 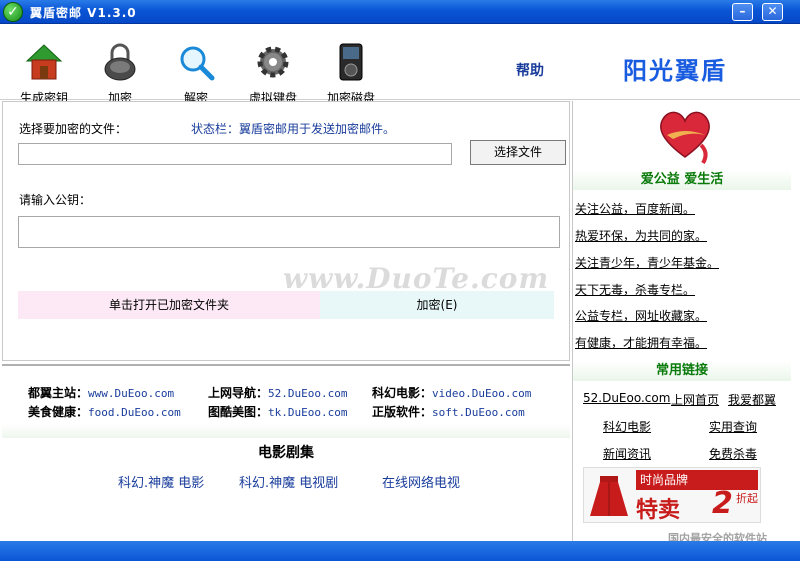 I want to click on magnifier-icon, so click(x=197, y=63).